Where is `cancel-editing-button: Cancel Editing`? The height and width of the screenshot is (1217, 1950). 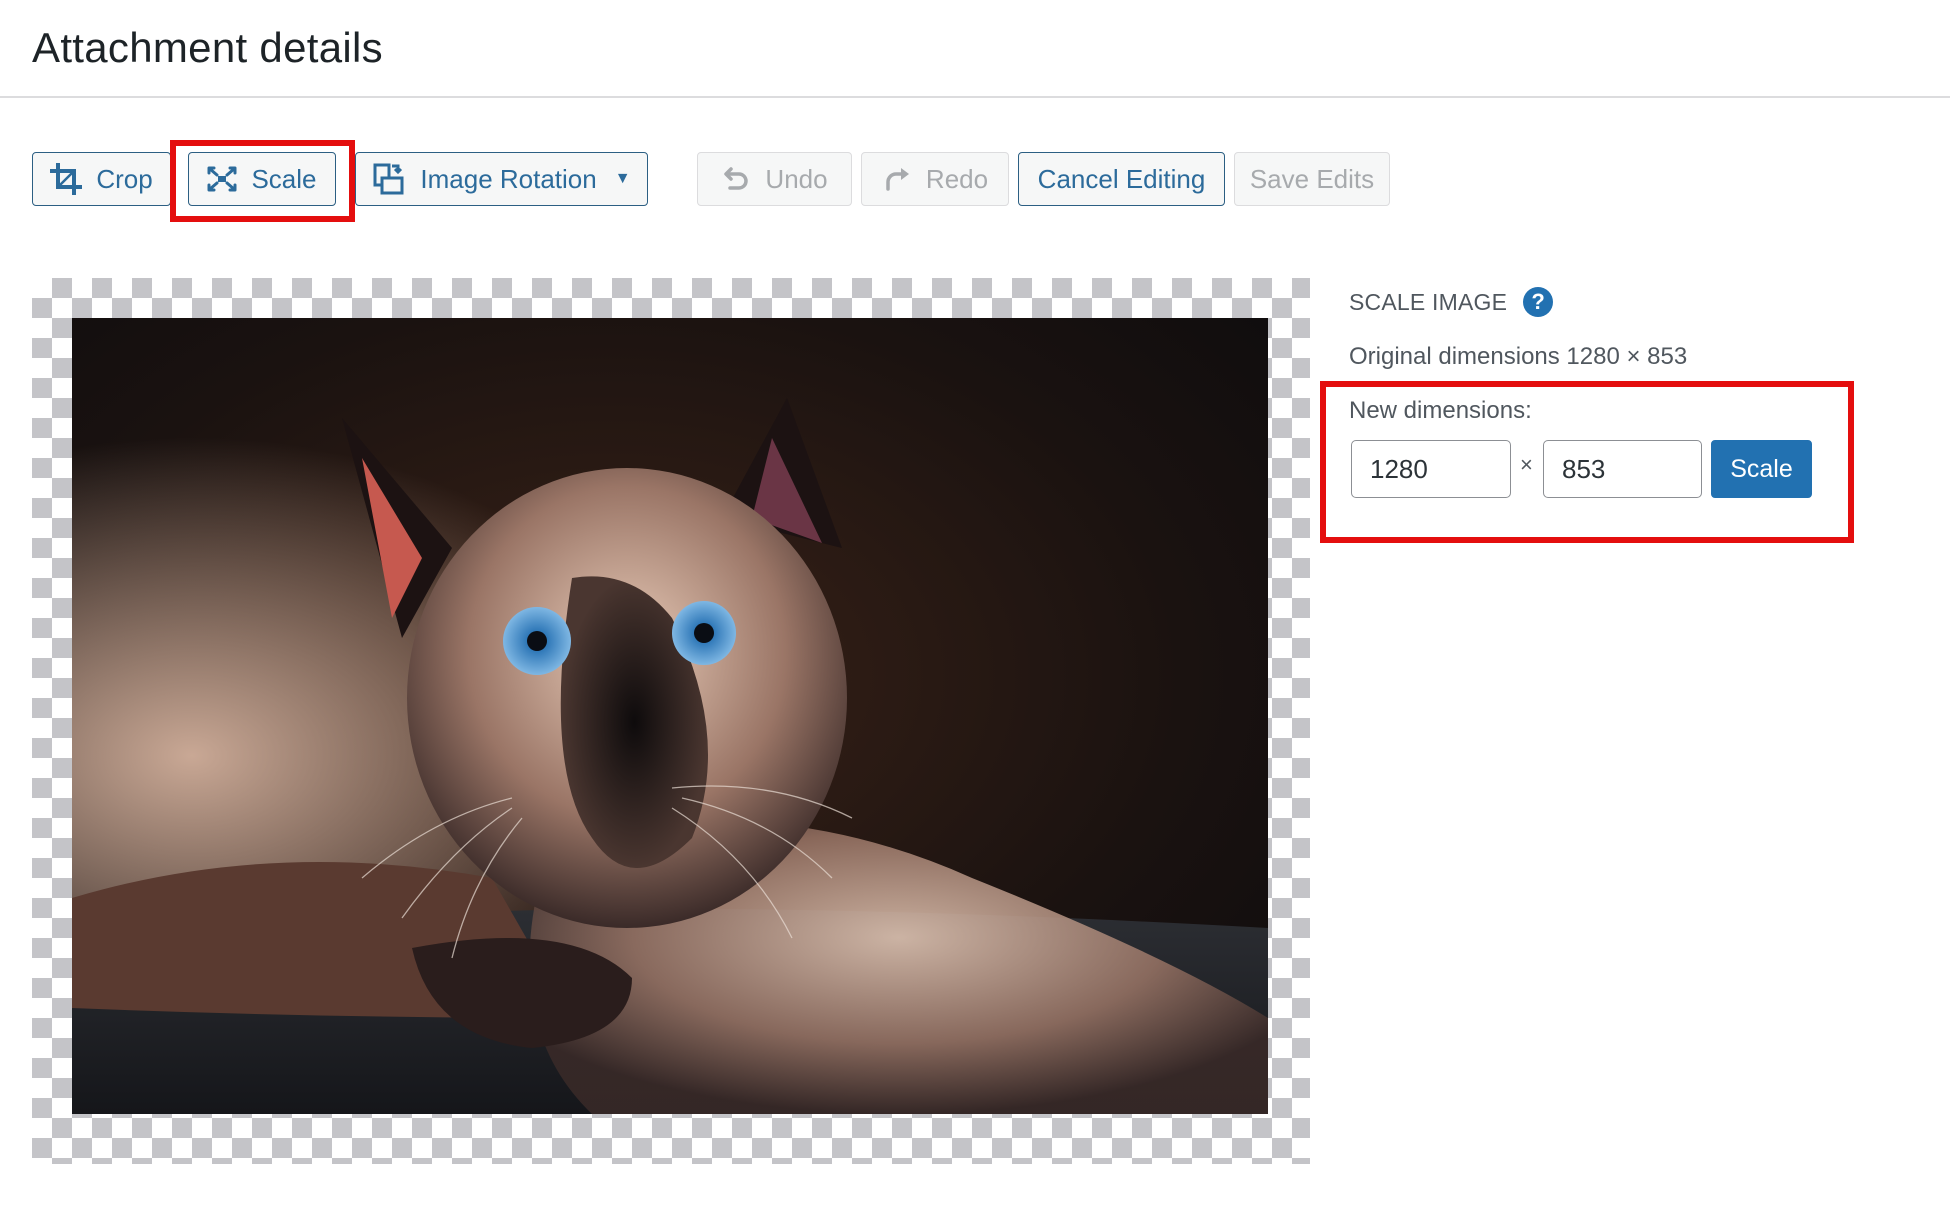
cancel-editing-button: Cancel Editing is located at coordinates (1121, 179).